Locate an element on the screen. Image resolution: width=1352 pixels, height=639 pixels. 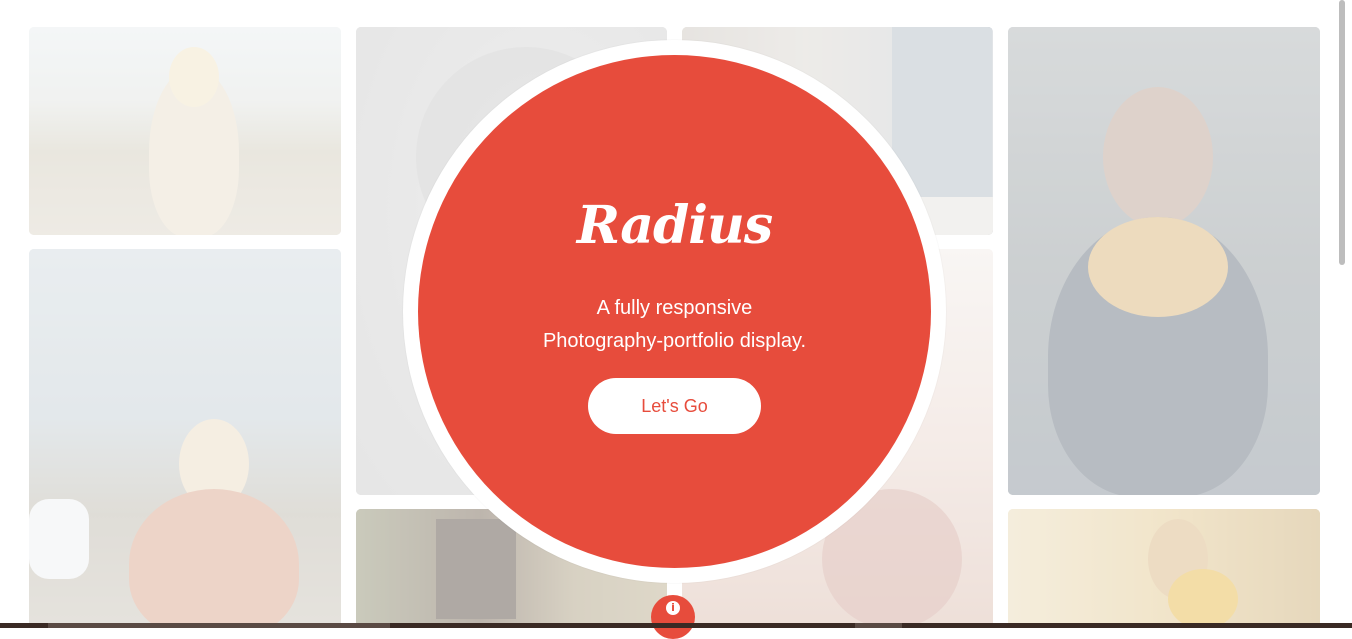
photo-car is located at coordinates (59, 539).